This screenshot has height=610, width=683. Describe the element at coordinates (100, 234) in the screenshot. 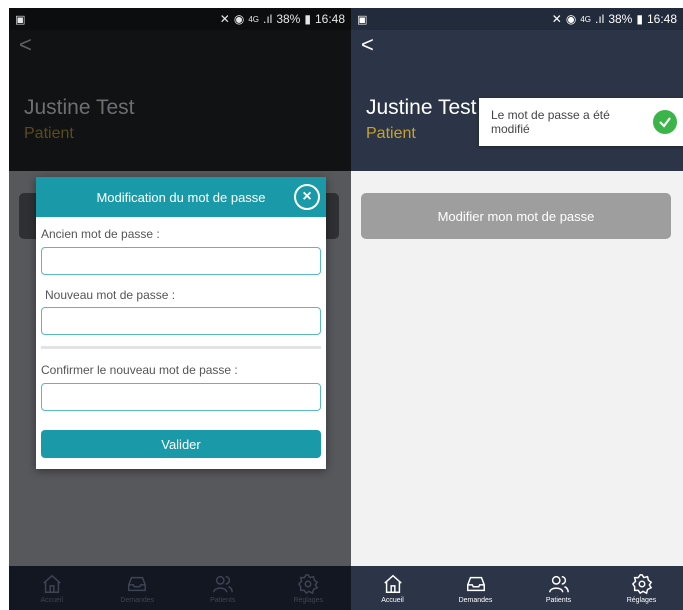

I see `old-password-label: Ancien mot de passe :` at that location.